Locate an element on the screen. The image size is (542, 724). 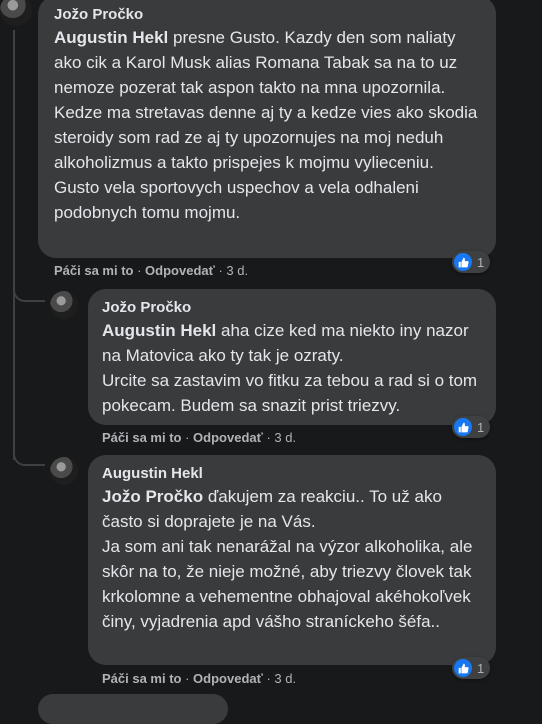
comment-author: Augustin Hekl is located at coordinates (292, 473).